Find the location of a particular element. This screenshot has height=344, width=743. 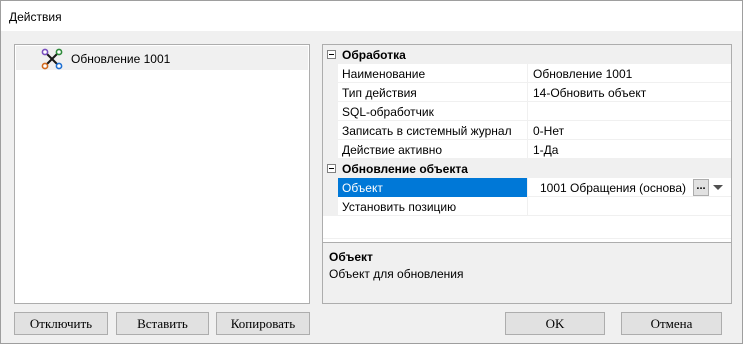

insert-button: Вставить is located at coordinates (162, 323).